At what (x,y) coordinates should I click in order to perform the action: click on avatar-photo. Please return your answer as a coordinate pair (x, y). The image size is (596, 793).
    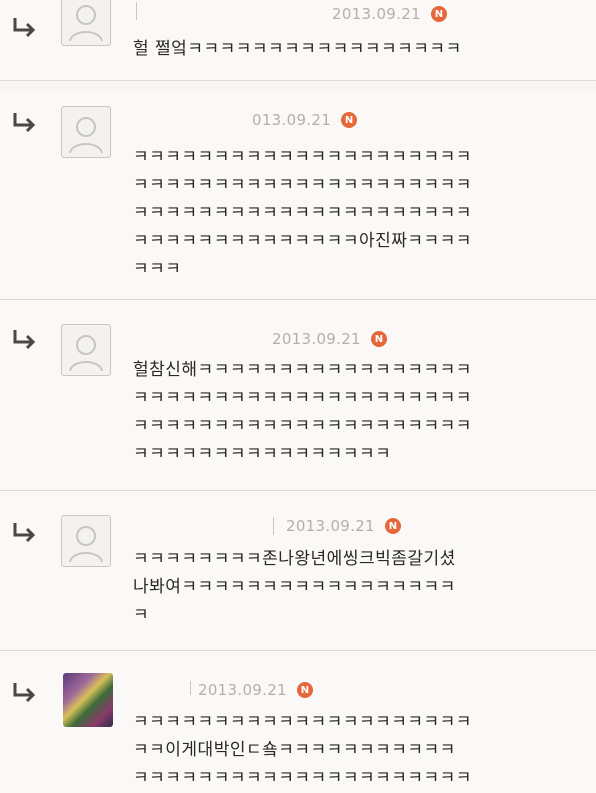
    Looking at the image, I should click on (88, 700).